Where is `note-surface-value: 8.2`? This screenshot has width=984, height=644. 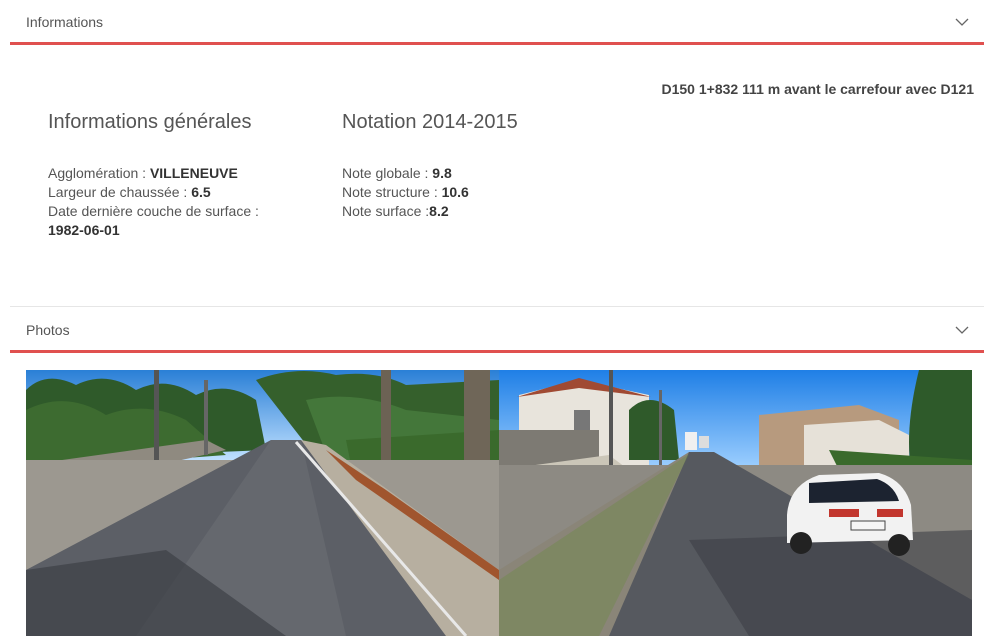 note-surface-value: 8.2 is located at coordinates (439, 211).